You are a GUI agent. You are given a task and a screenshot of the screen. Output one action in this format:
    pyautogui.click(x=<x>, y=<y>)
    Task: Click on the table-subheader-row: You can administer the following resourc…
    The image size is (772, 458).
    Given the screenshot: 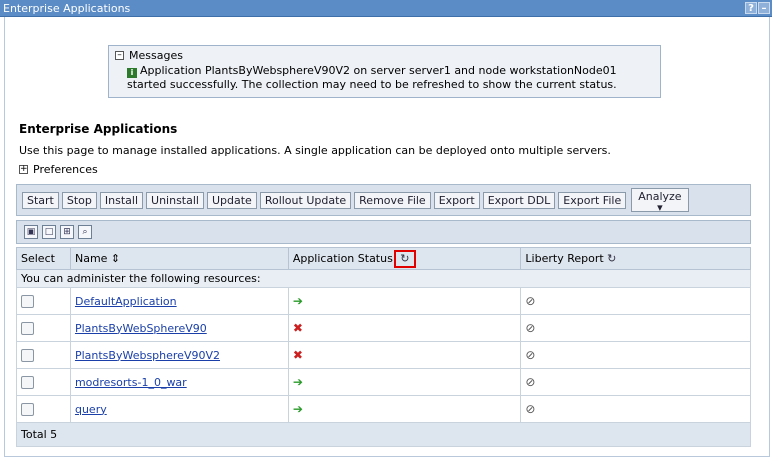 What is the action you would take?
    pyautogui.click(x=383, y=278)
    